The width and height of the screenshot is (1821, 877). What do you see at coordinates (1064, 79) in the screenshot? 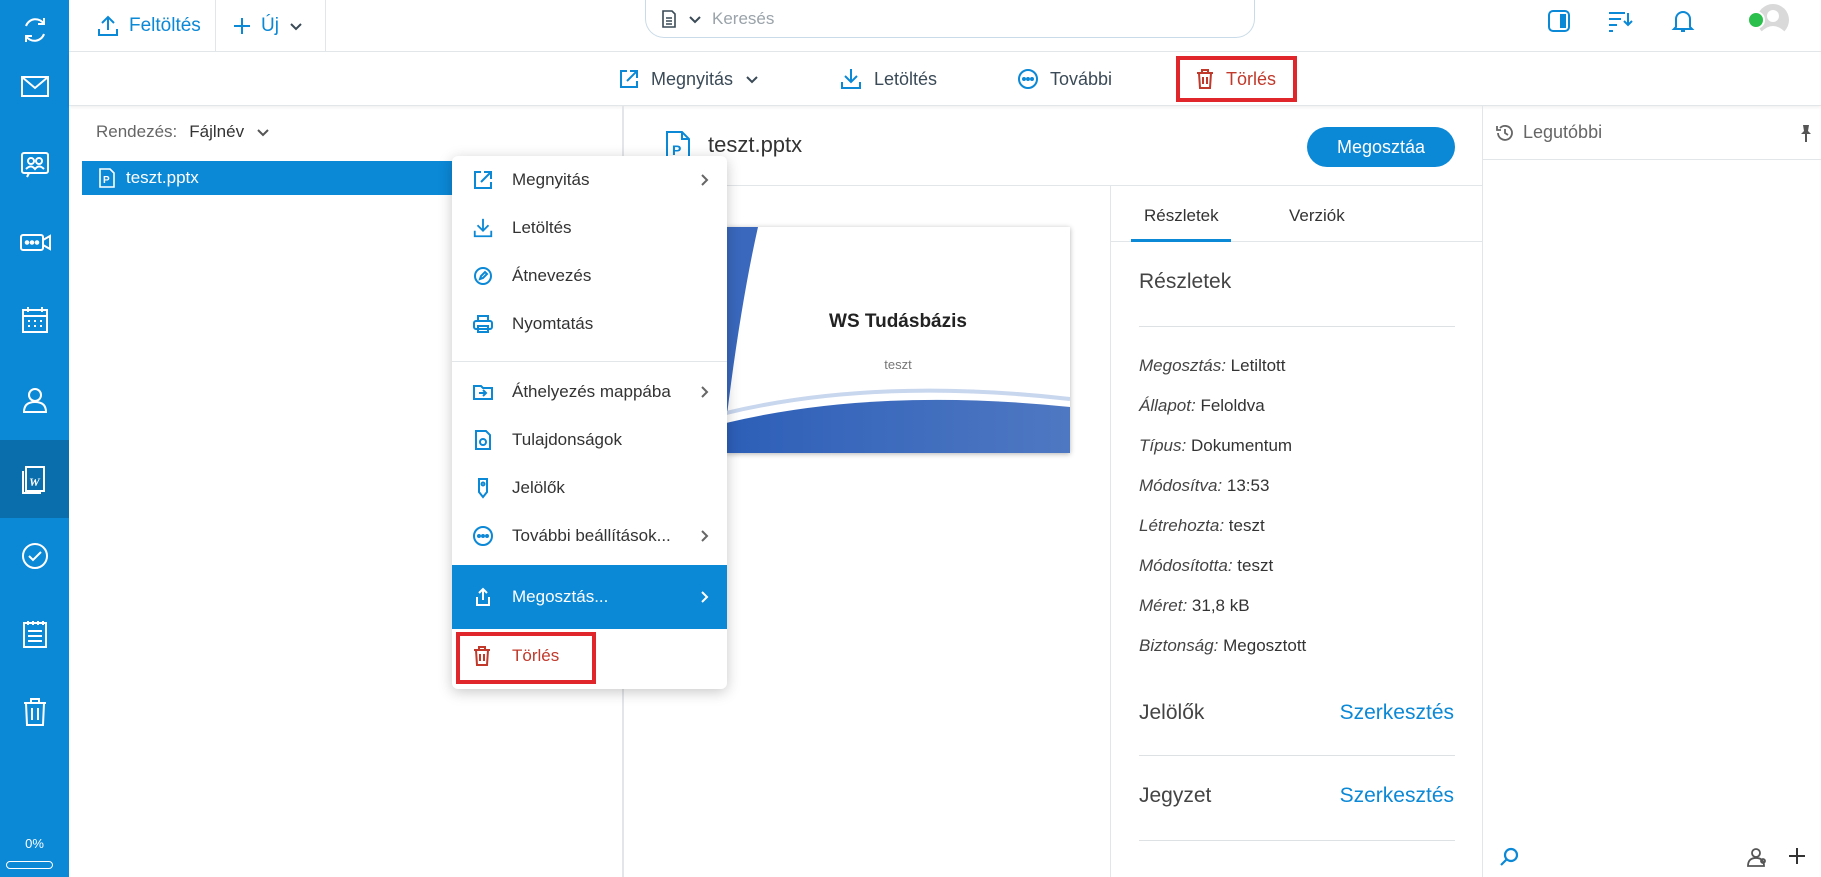
I see `more-button: További` at bounding box center [1064, 79].